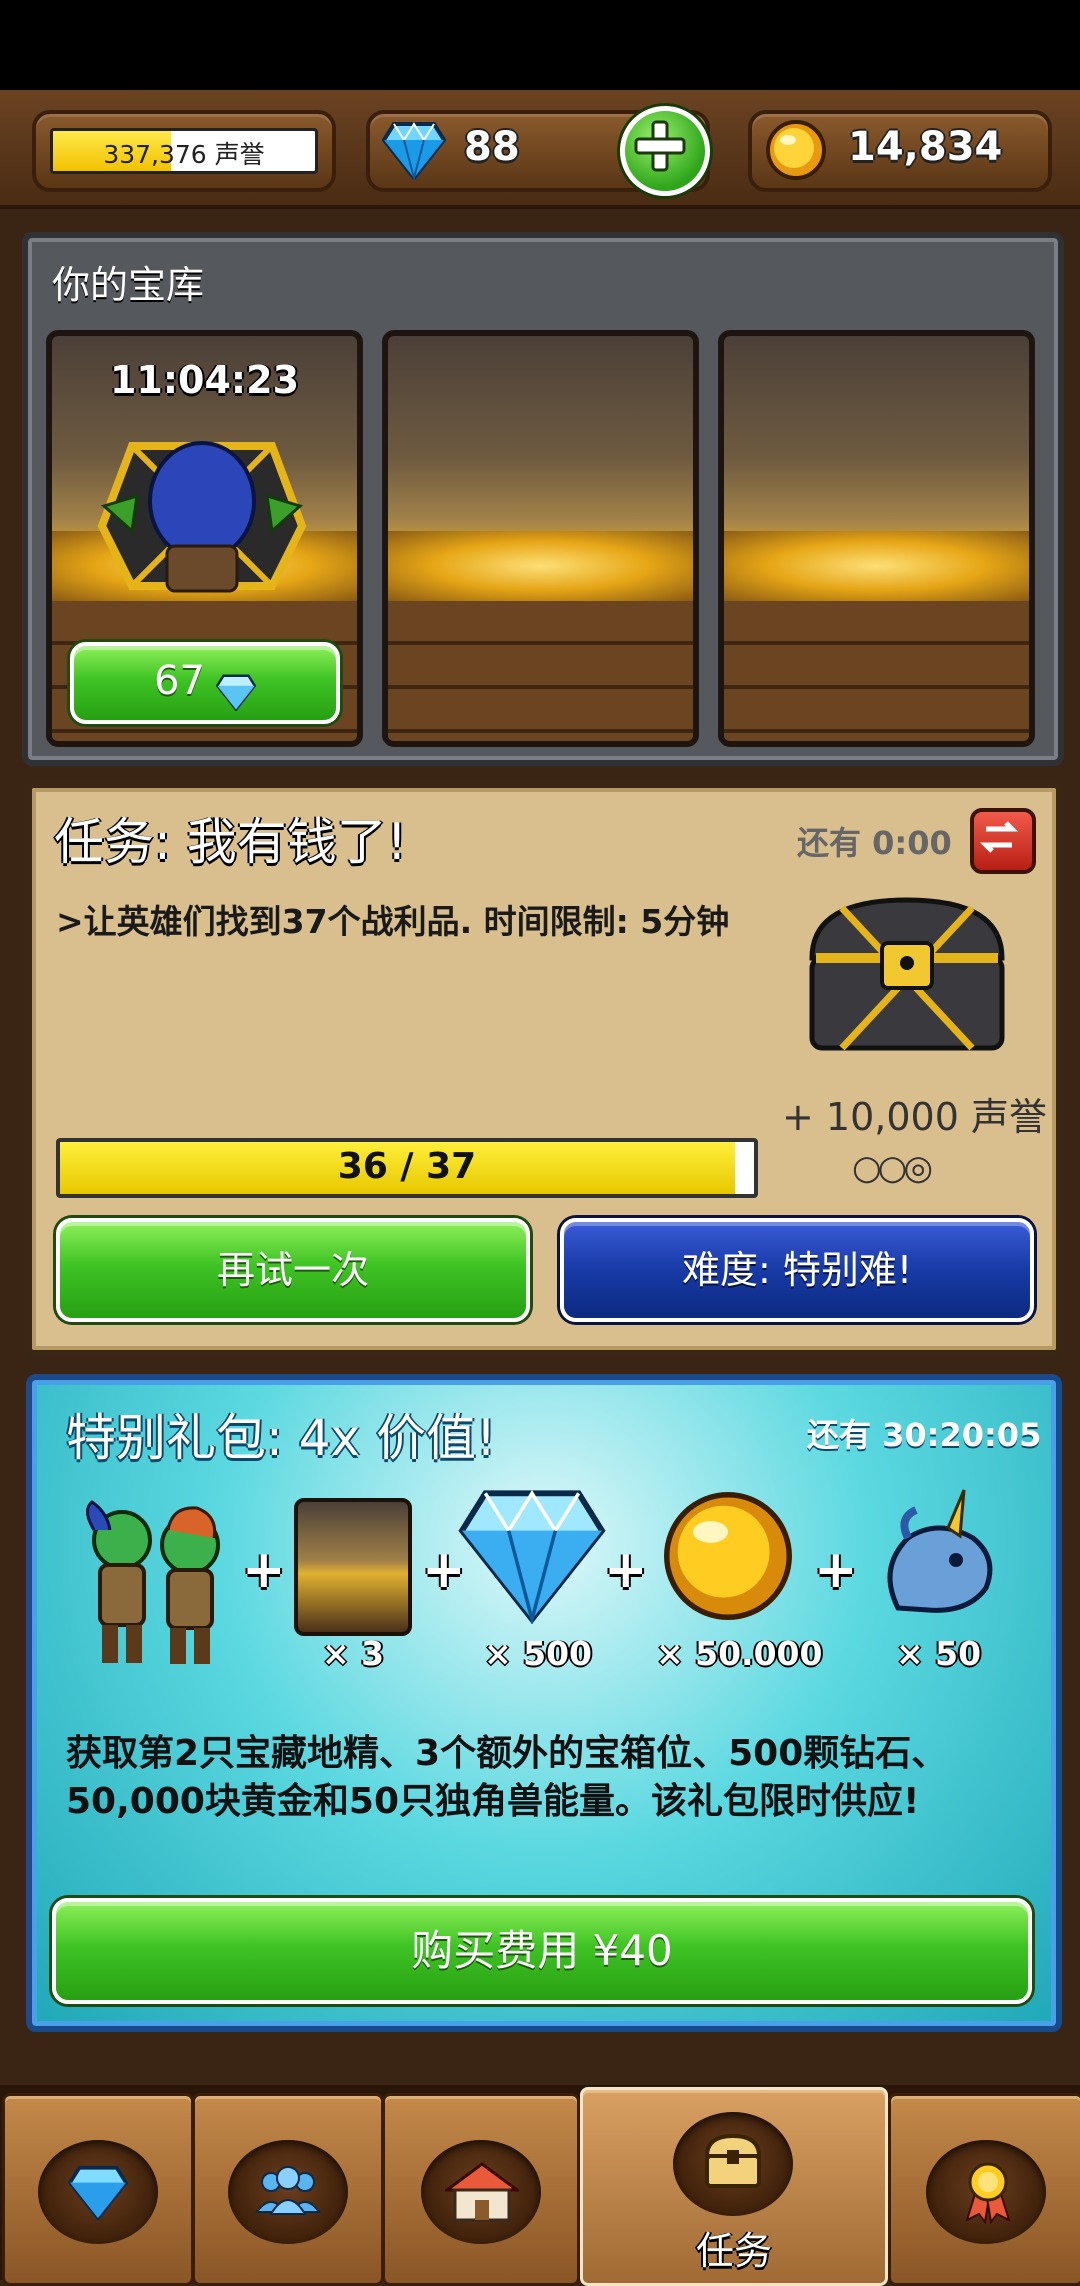  Describe the element at coordinates (892, 1168) in the screenshot. I see `difficulty-marks: ○○◎` at that location.